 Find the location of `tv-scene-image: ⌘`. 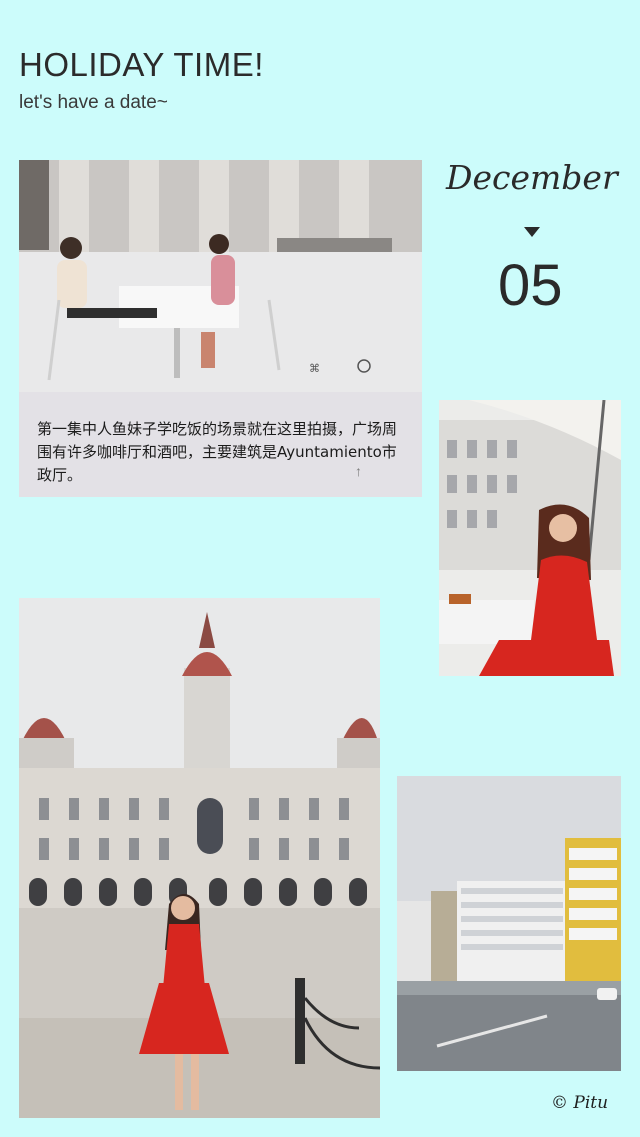

tv-scene-image: ⌘ is located at coordinates (220, 276).